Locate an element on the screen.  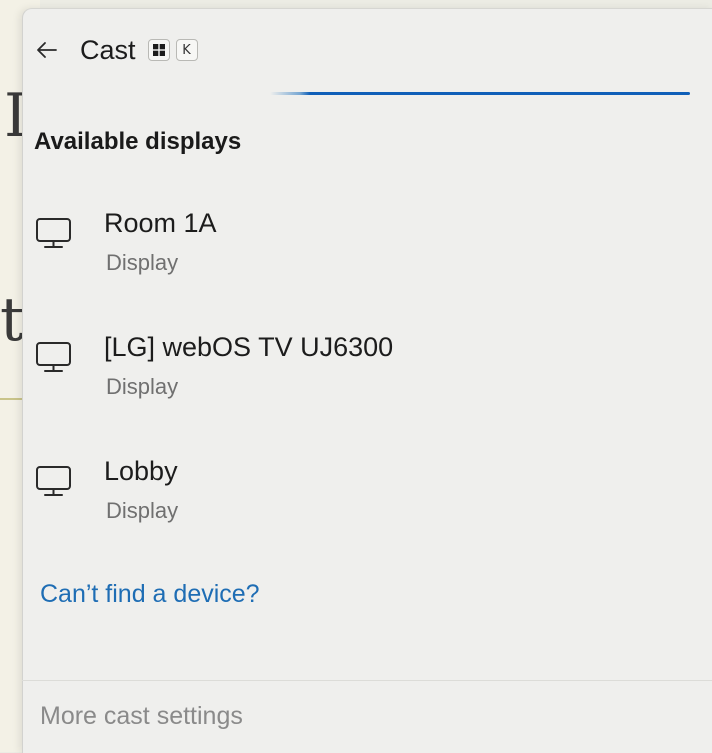
available-displays-heading: Available displays is located at coordinates (138, 141).